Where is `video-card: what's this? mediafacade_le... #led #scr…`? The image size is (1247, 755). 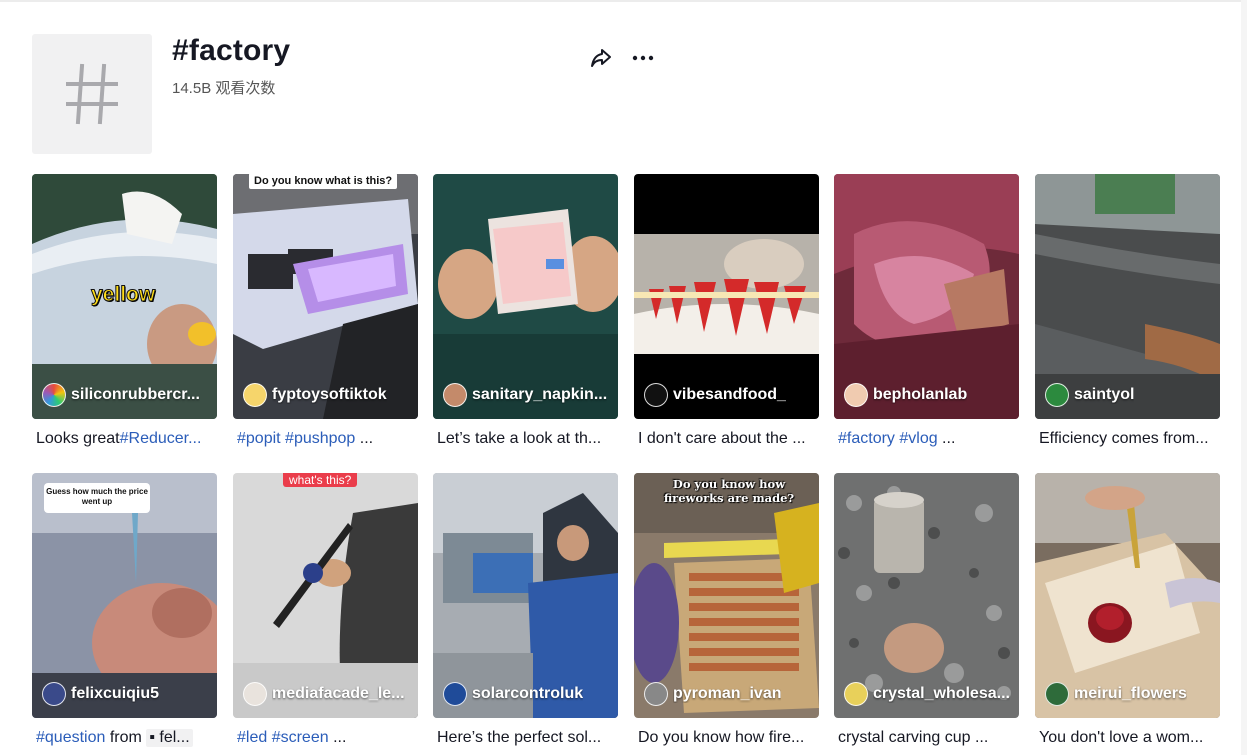
video-card: what's this? mediafacade_le... #led #scr… is located at coordinates (325, 610).